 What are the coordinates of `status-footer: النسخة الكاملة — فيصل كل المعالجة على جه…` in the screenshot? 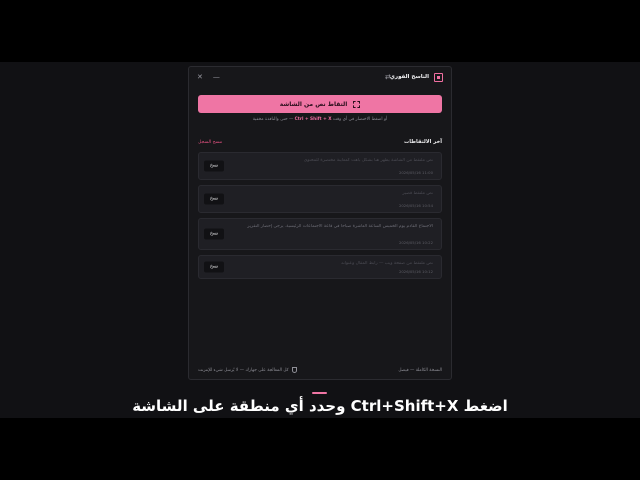 It's located at (320, 370).